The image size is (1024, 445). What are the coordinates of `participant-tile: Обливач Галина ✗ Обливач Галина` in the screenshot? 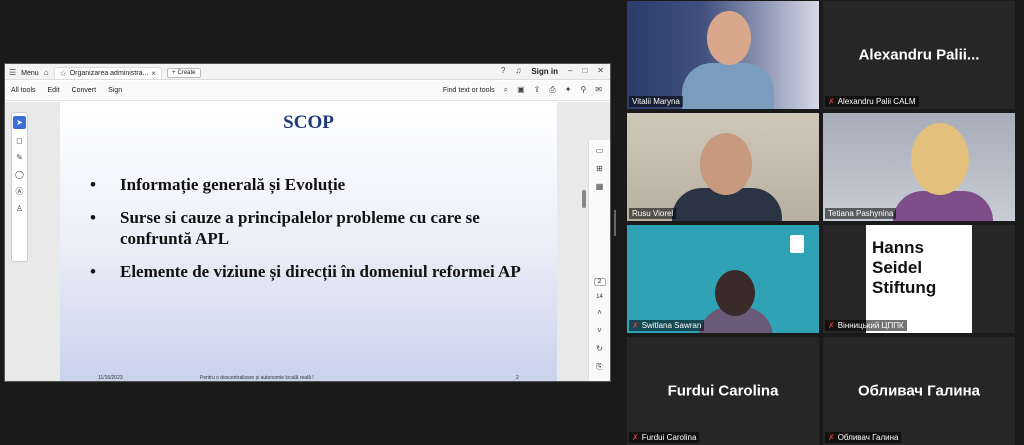 It's located at (919, 391).